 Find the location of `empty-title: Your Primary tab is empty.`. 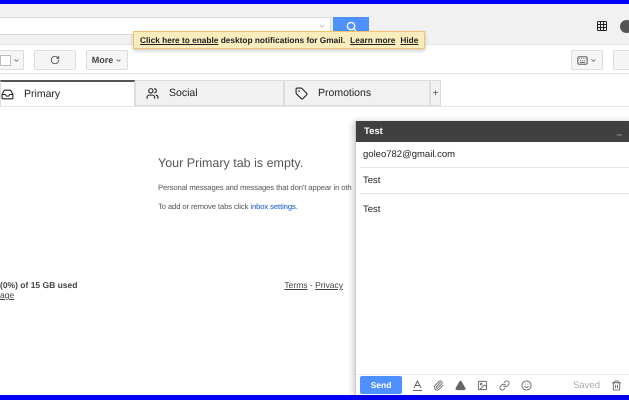

empty-title: Your Primary tab is empty. is located at coordinates (231, 163).